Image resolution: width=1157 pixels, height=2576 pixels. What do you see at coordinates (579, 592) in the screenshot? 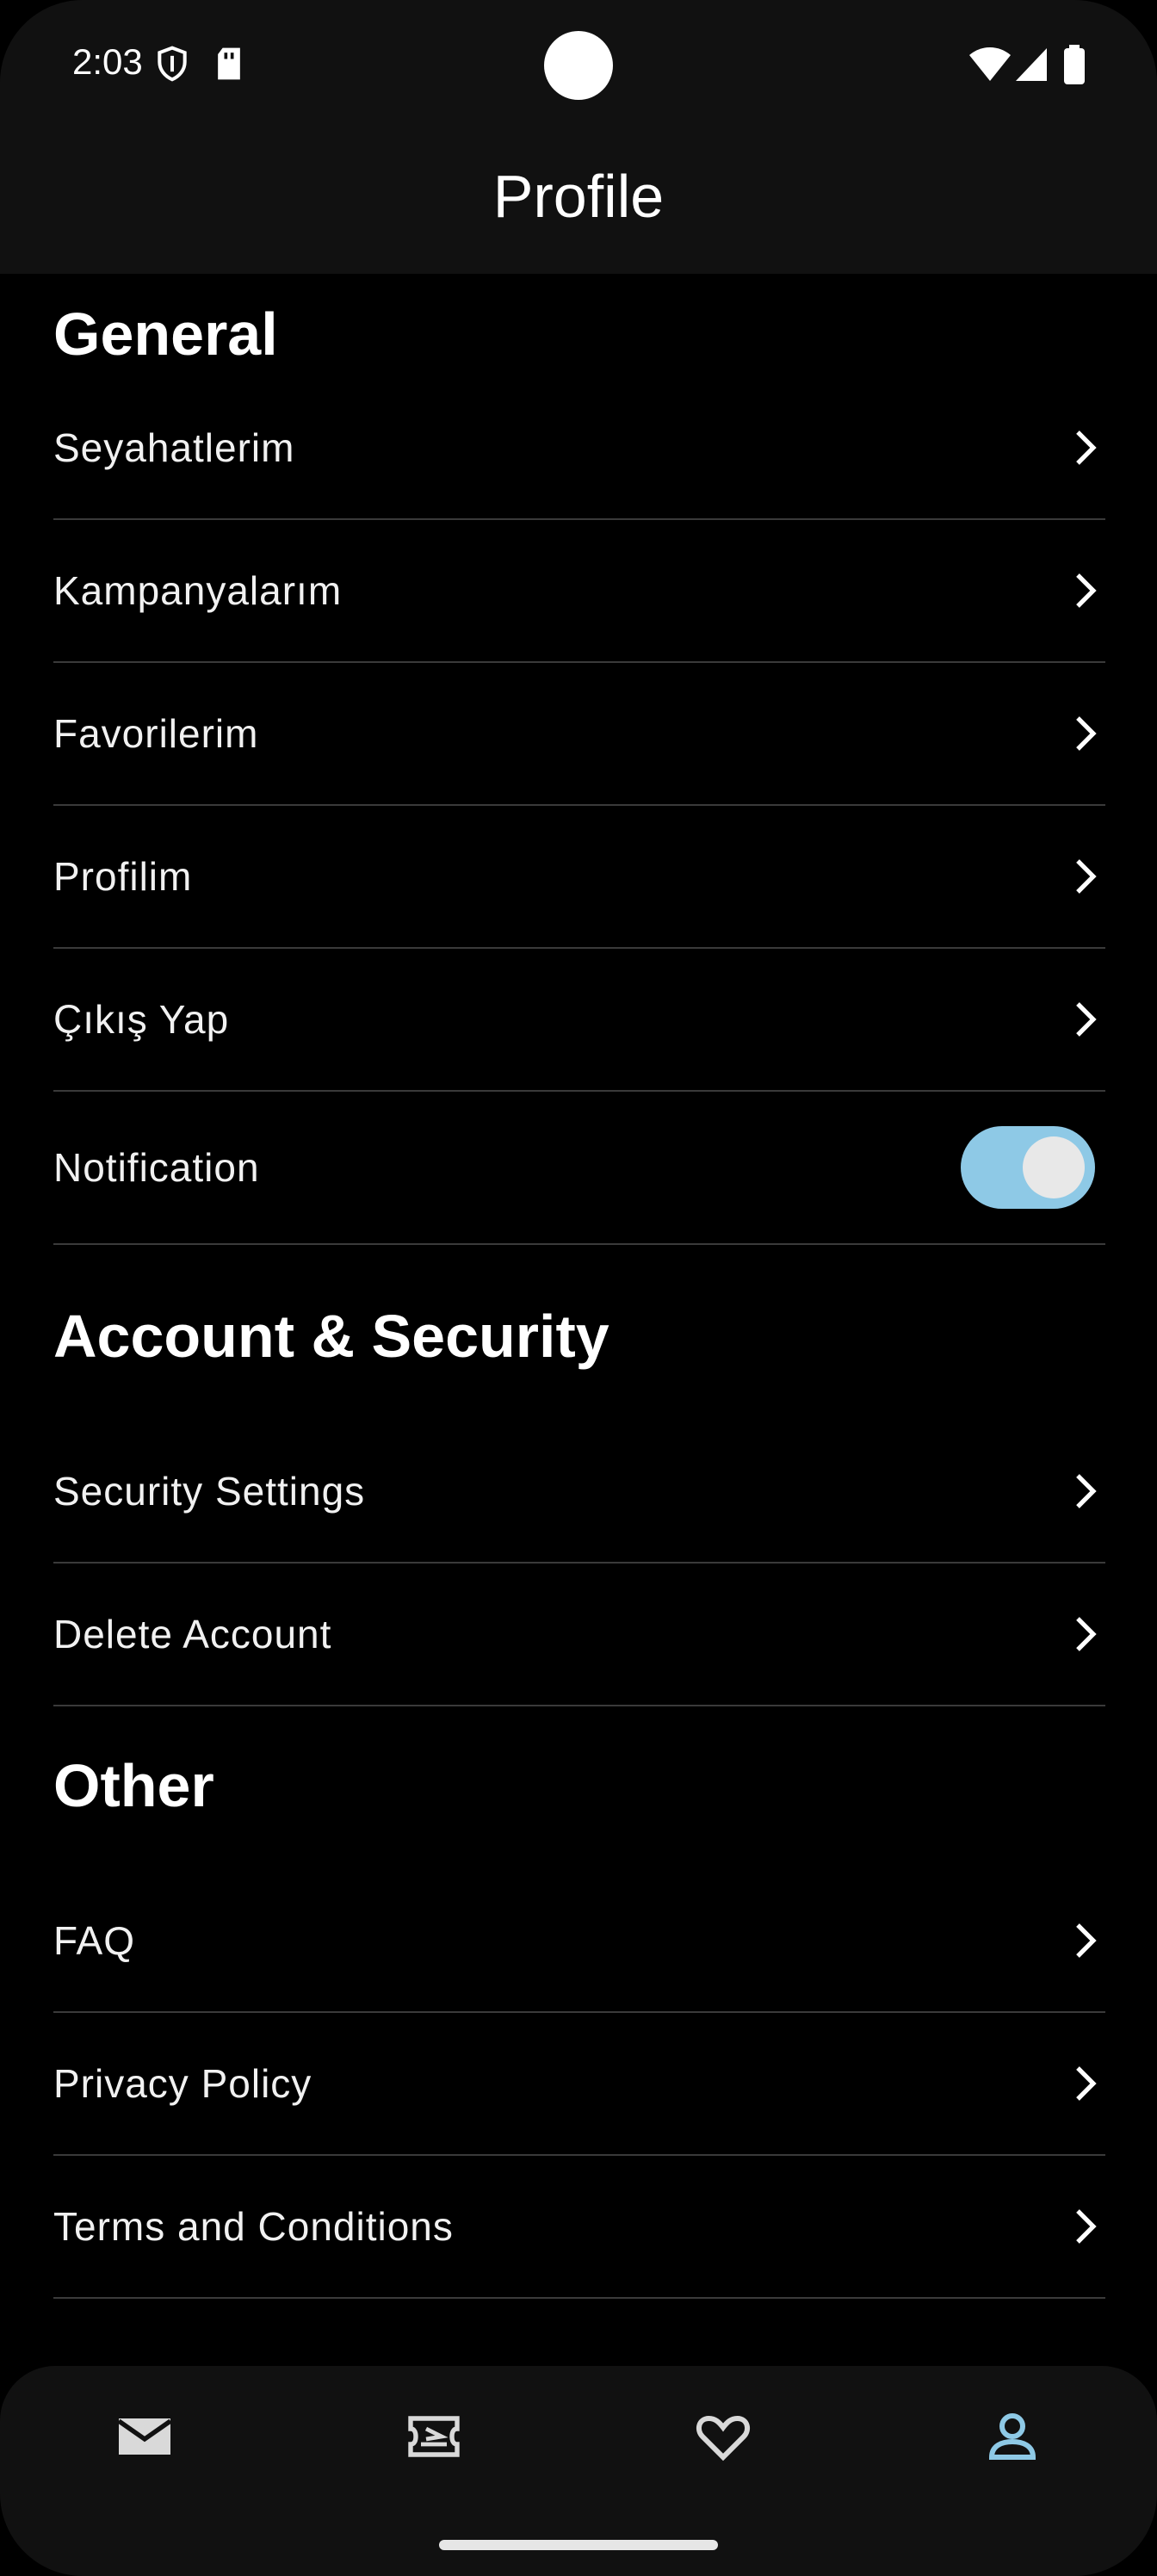
I see `menu-item-kampanyalarim: Kampanyalarım` at bounding box center [579, 592].